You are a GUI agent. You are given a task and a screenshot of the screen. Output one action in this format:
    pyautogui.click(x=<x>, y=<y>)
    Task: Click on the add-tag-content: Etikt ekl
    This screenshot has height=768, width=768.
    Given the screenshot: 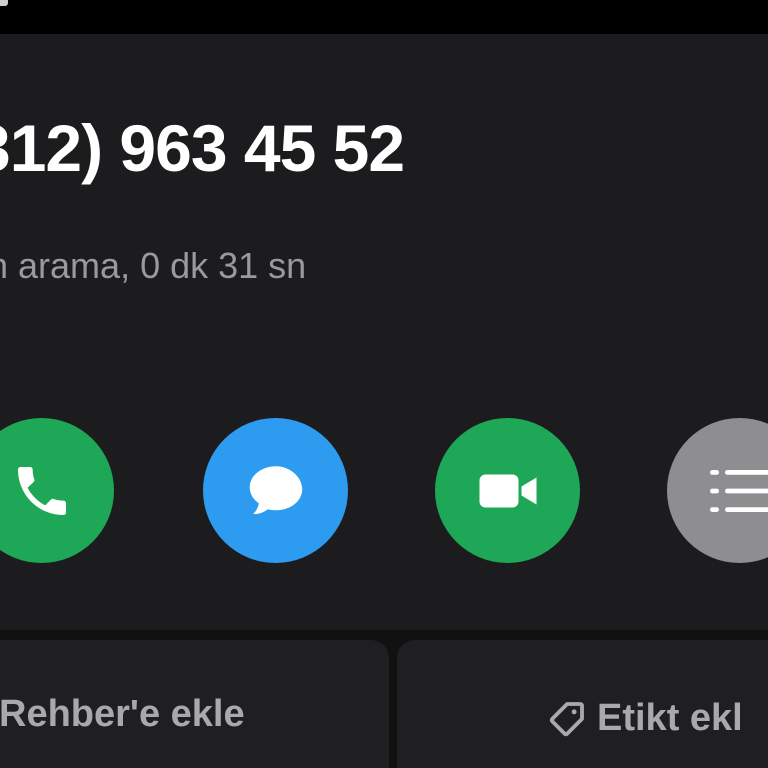 What is the action you would take?
    pyautogui.click(x=645, y=718)
    